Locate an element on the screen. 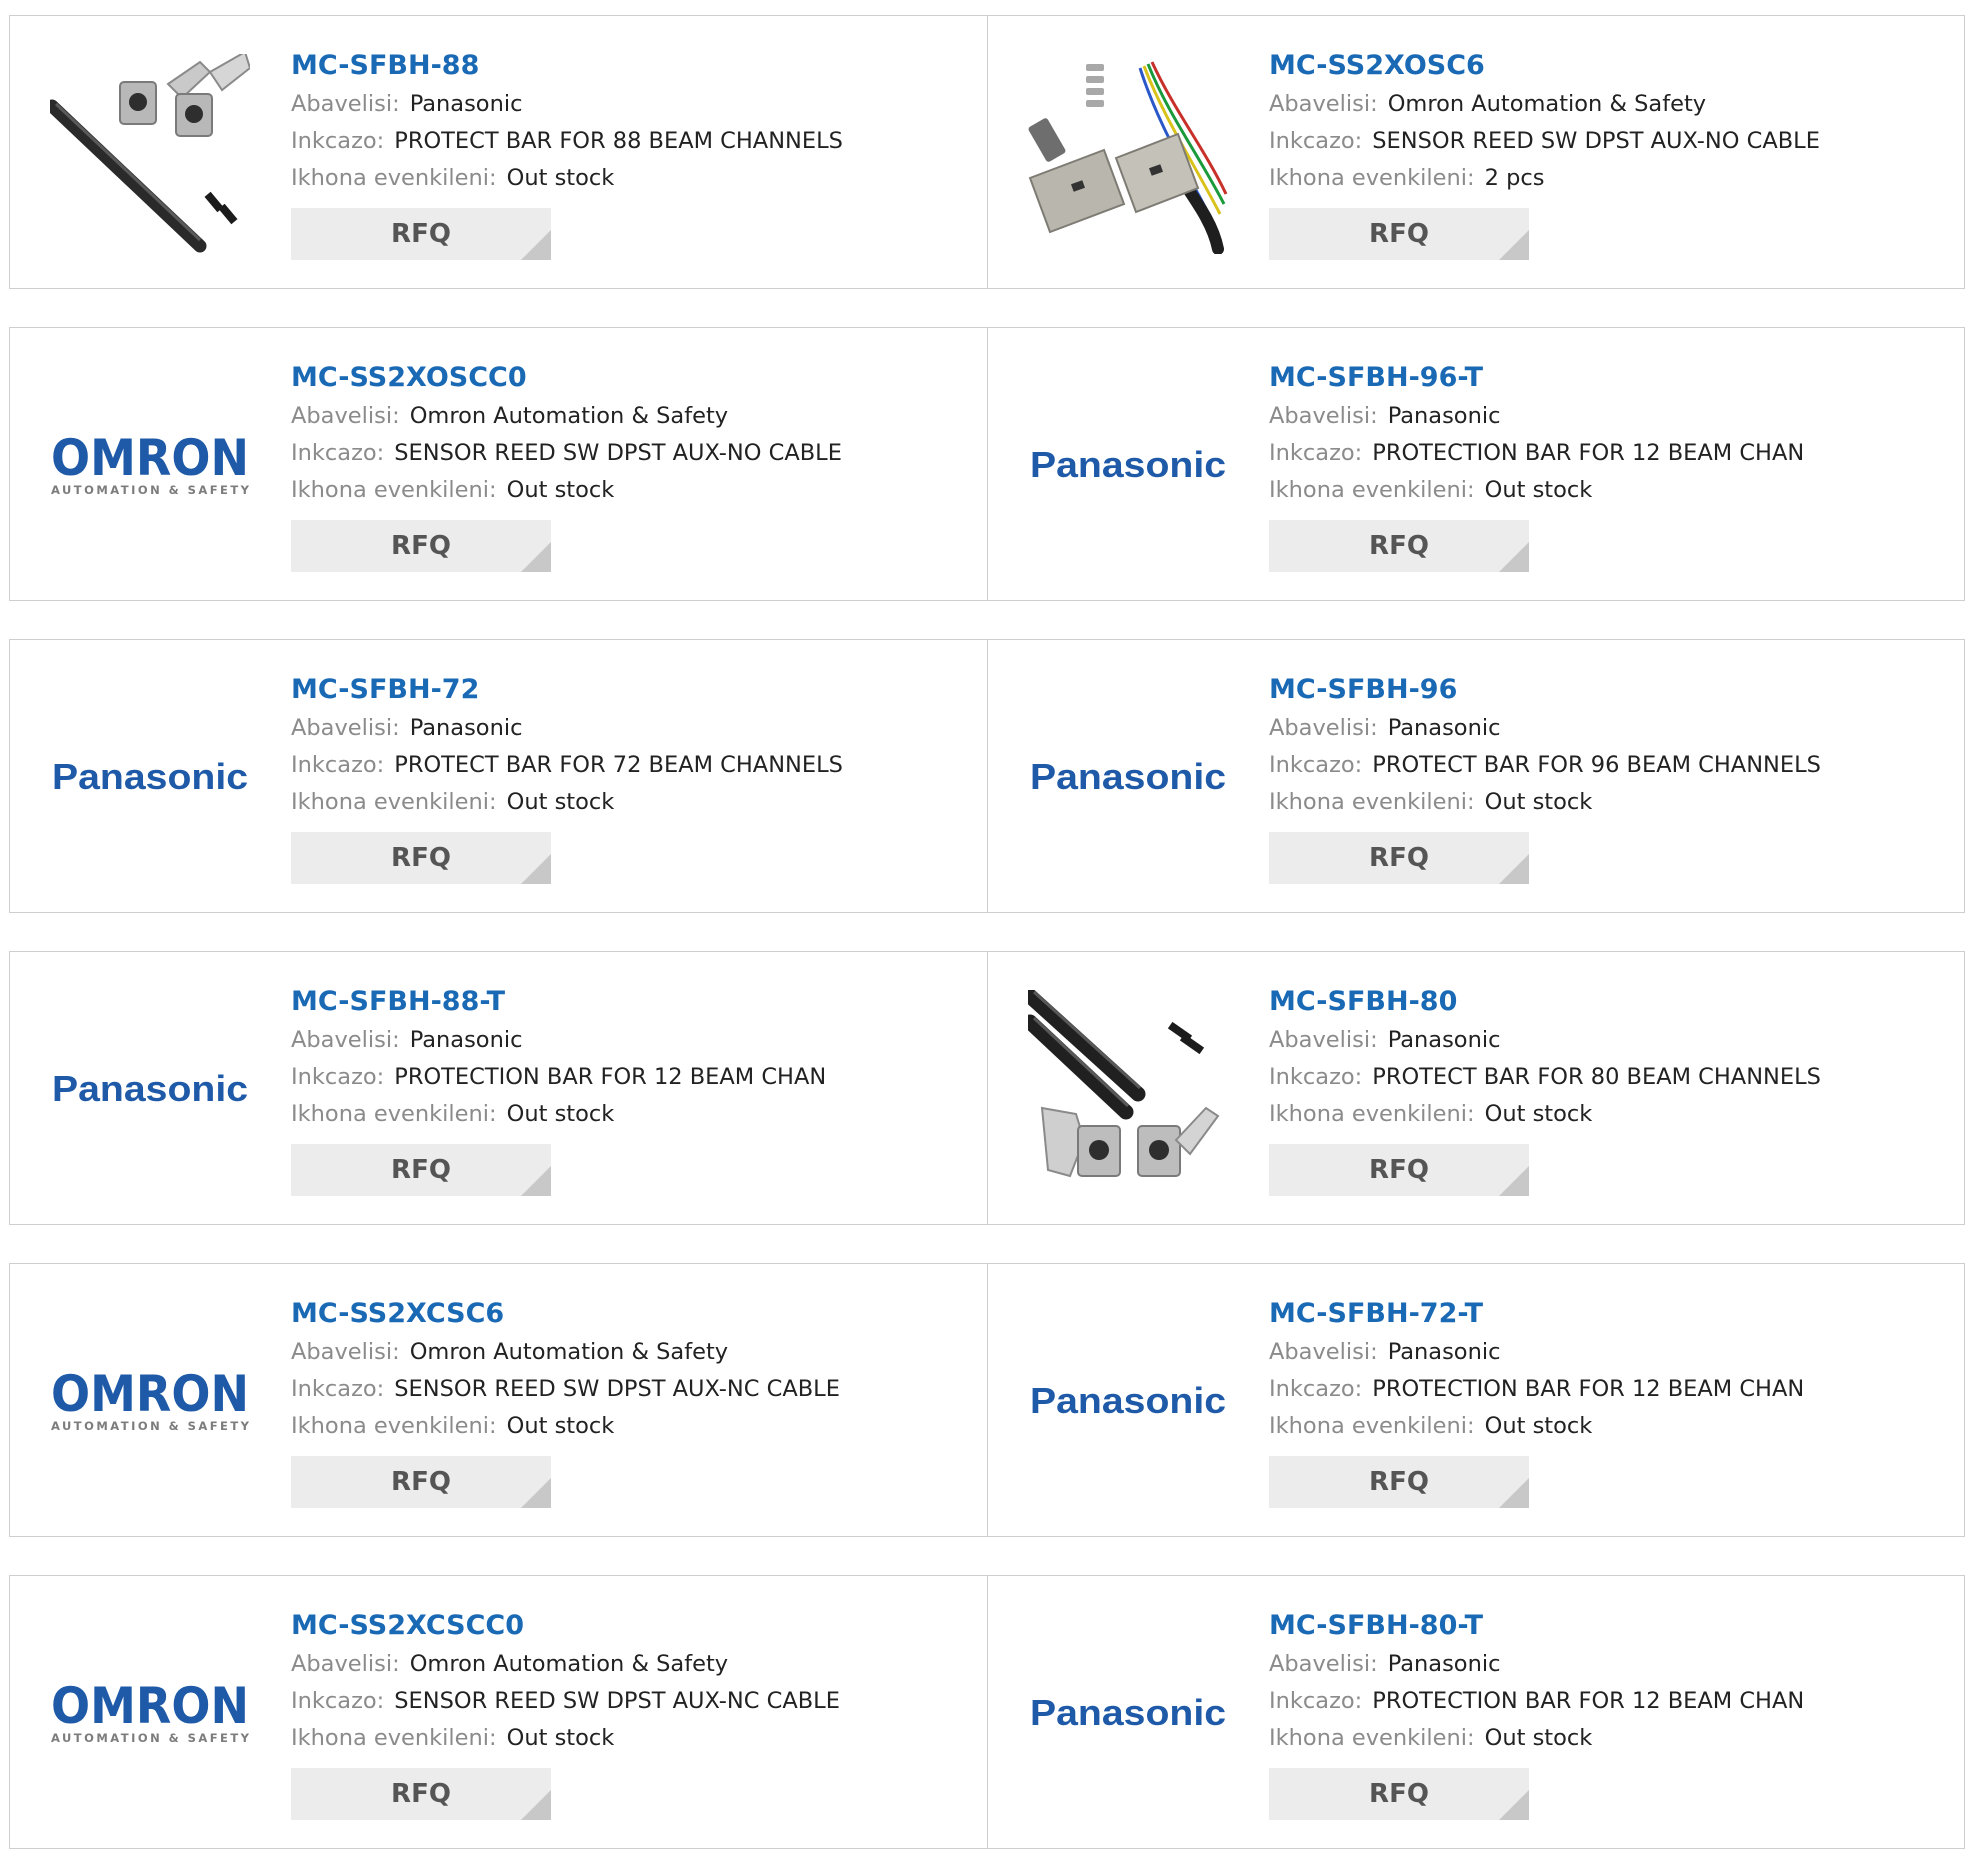 The height and width of the screenshot is (1849, 1971). omron-logo: OMRONAUTOMATION & SAFETY is located at coordinates (150, 1400).